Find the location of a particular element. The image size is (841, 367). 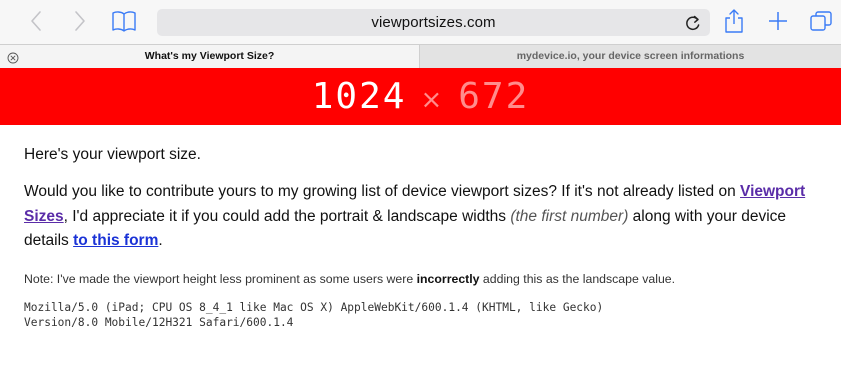

note-strong: incorrectly is located at coordinates (448, 278).